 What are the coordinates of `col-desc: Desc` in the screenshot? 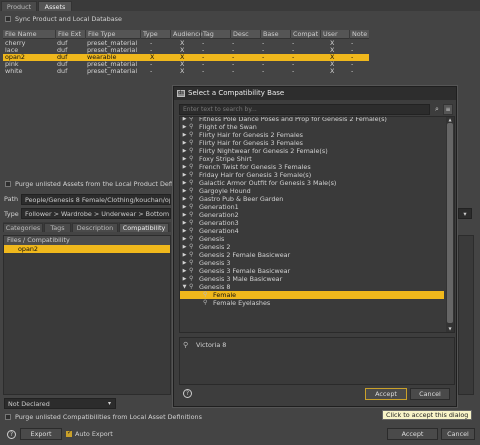 It's located at (245, 34).